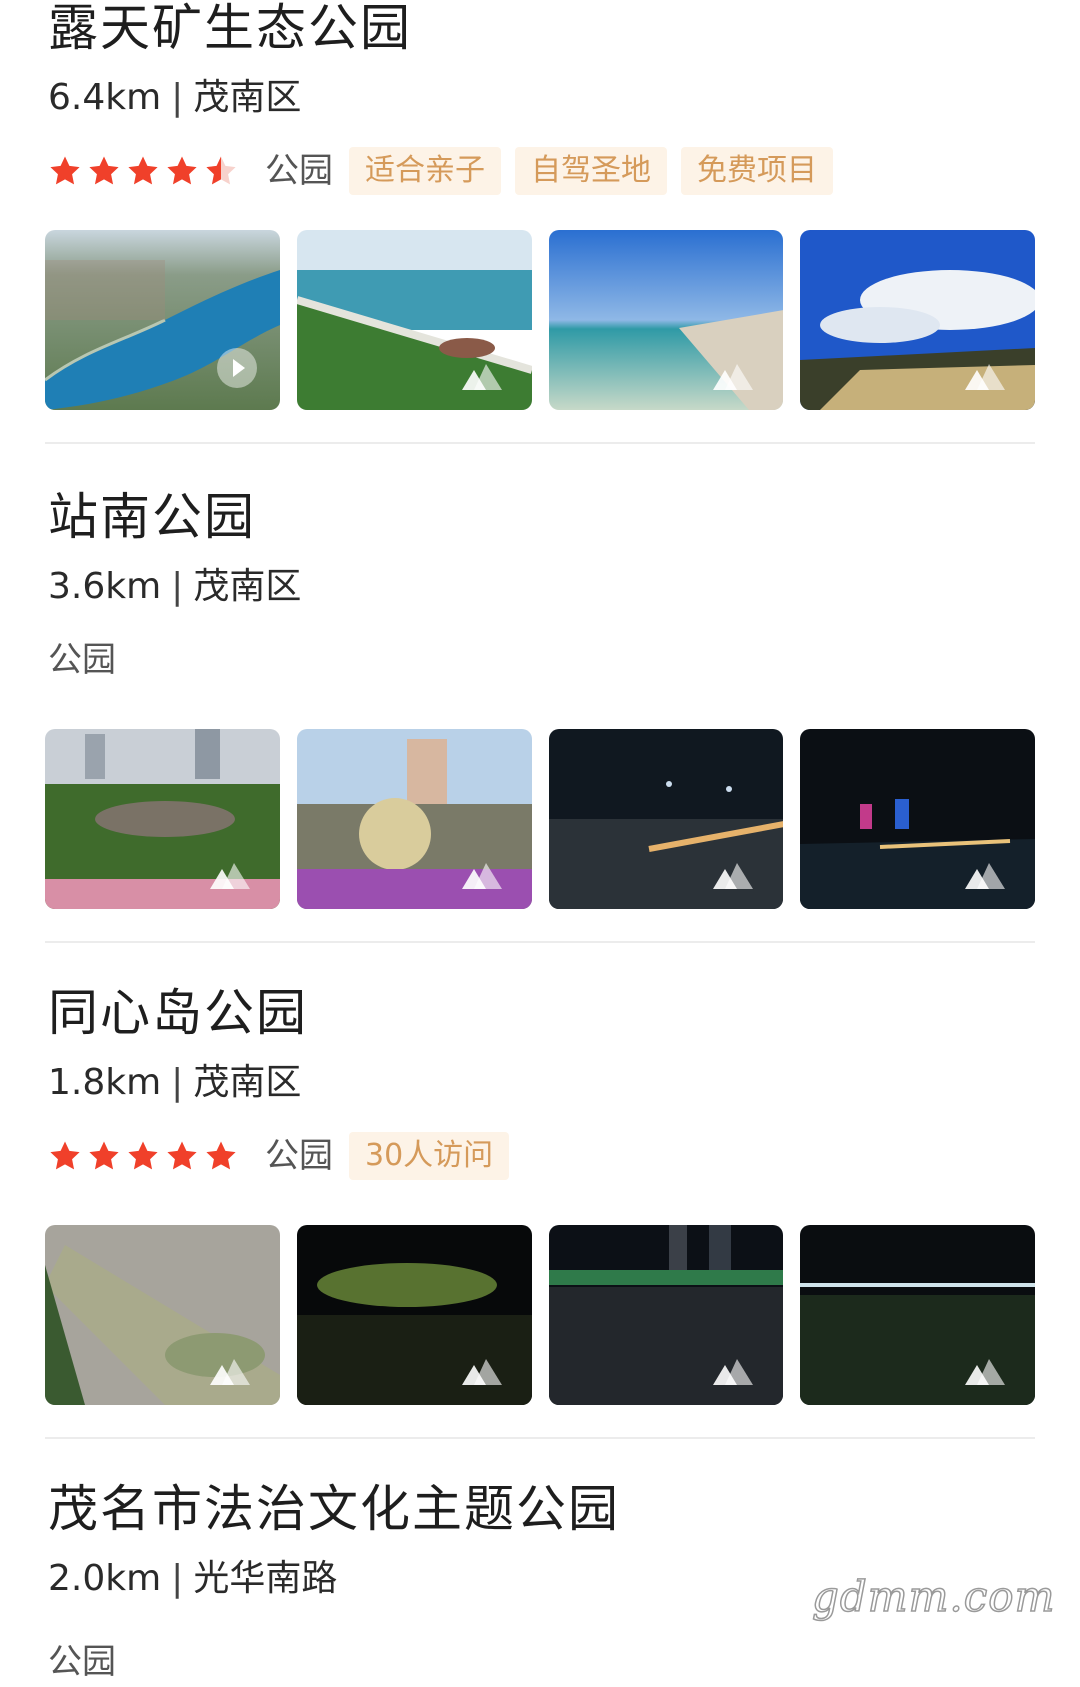 This screenshot has width=1080, height=1687. What do you see at coordinates (105, 1578) in the screenshot?
I see `distance: 2.0km` at bounding box center [105, 1578].